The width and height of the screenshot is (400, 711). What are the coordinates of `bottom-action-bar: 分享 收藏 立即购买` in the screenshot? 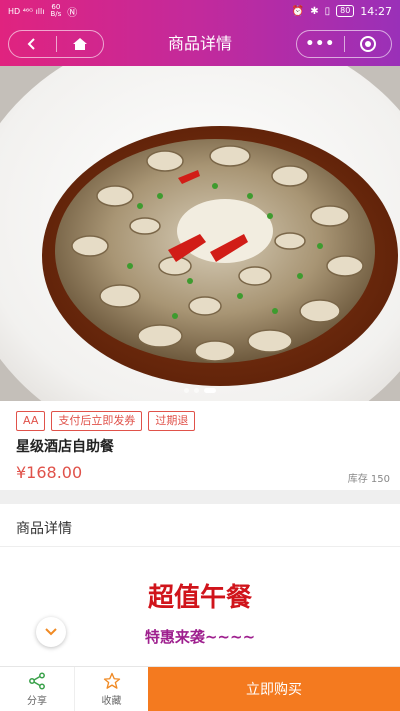 It's located at (200, 688).